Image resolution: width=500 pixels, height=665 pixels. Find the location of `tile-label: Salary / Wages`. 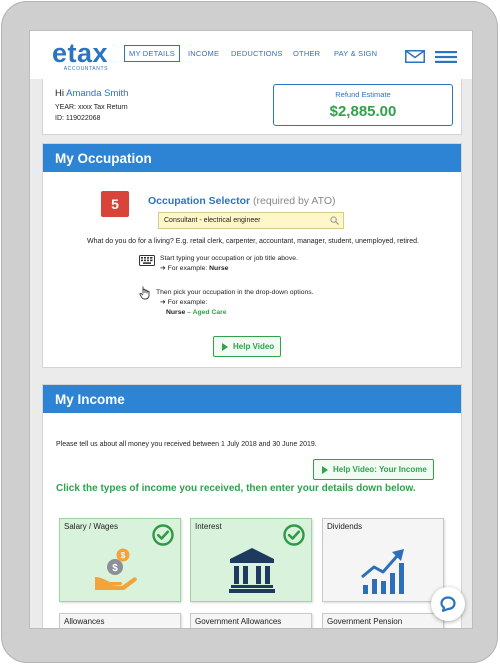

tile-label: Salary / Wages is located at coordinates (91, 526).